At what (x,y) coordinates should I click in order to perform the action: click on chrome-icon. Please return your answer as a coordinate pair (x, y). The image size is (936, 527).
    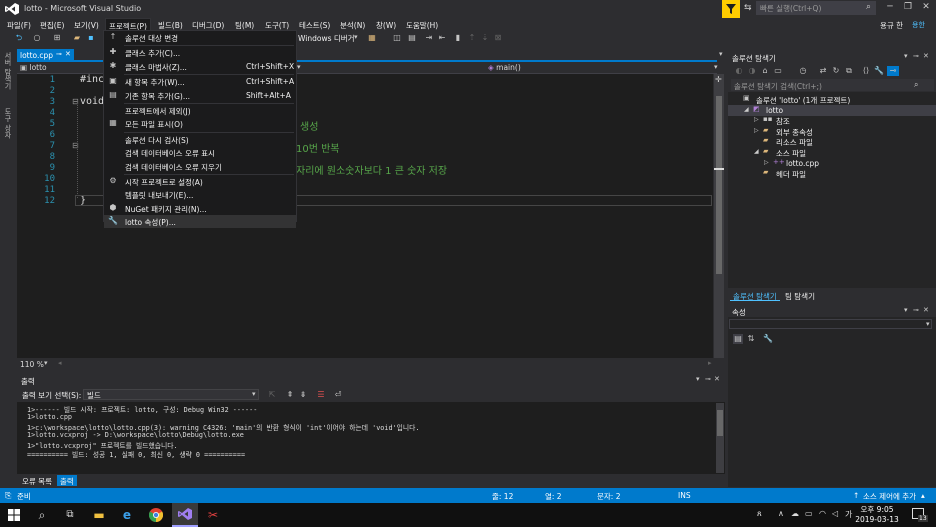
    Looking at the image, I should click on (156, 515).